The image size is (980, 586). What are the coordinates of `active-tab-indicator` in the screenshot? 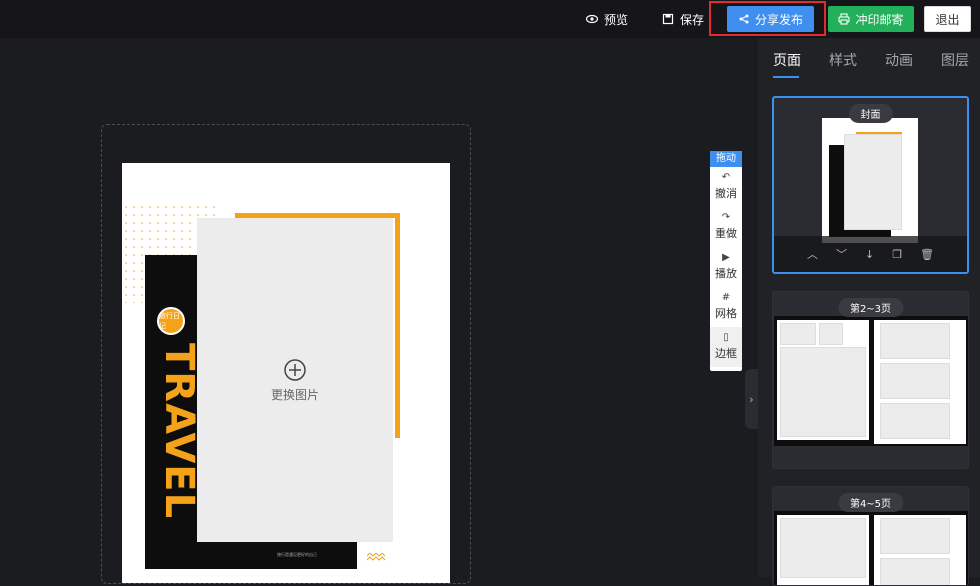 It's located at (786, 77).